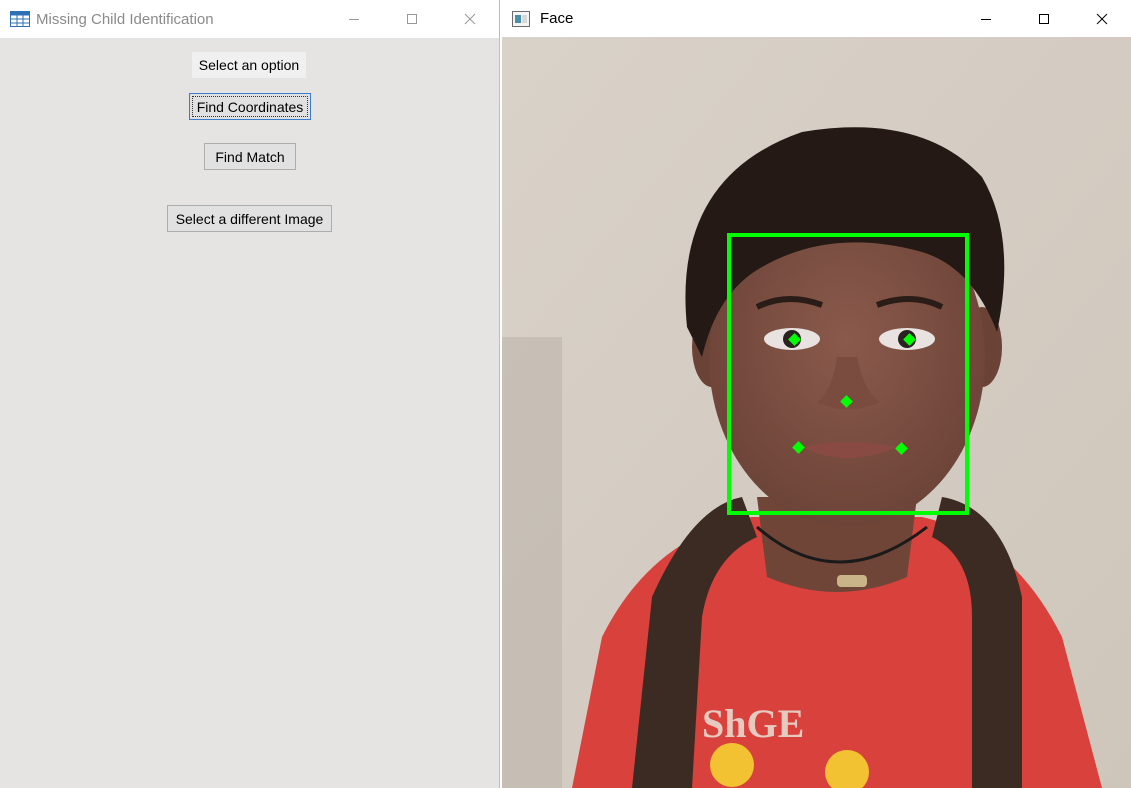 The height and width of the screenshot is (788, 1131). I want to click on image-window-icon, so click(522, 19).